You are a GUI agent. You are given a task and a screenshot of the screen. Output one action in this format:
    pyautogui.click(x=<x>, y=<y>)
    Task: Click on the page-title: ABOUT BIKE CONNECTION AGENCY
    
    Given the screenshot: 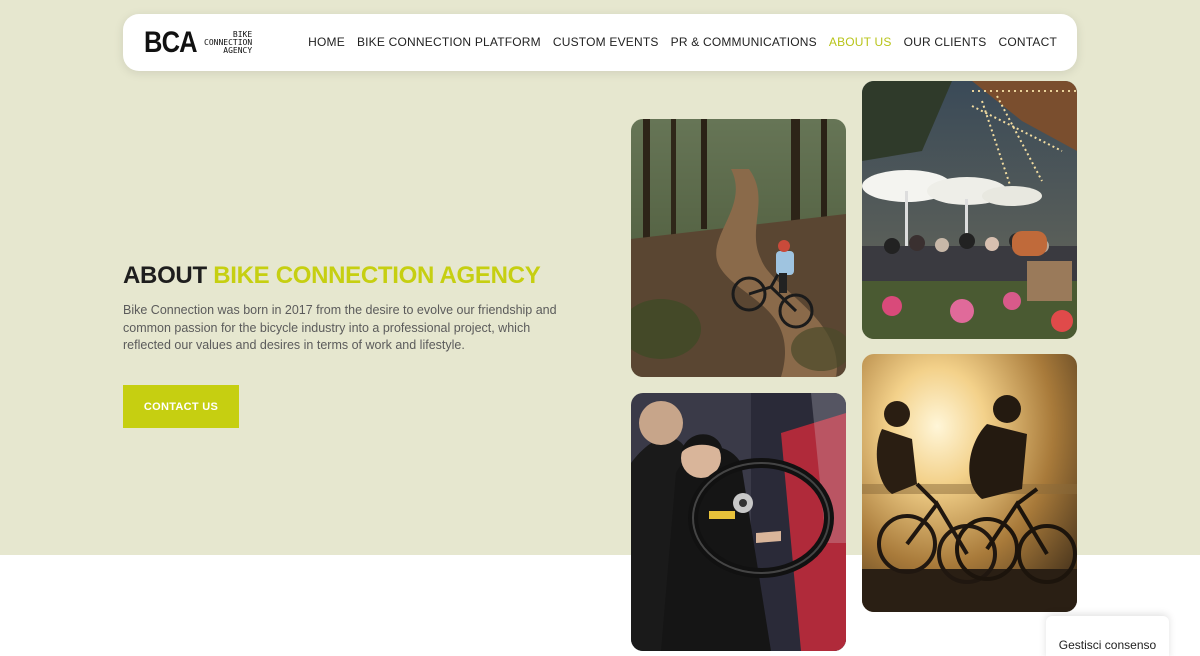 What is the action you would take?
    pyautogui.click(x=332, y=276)
    